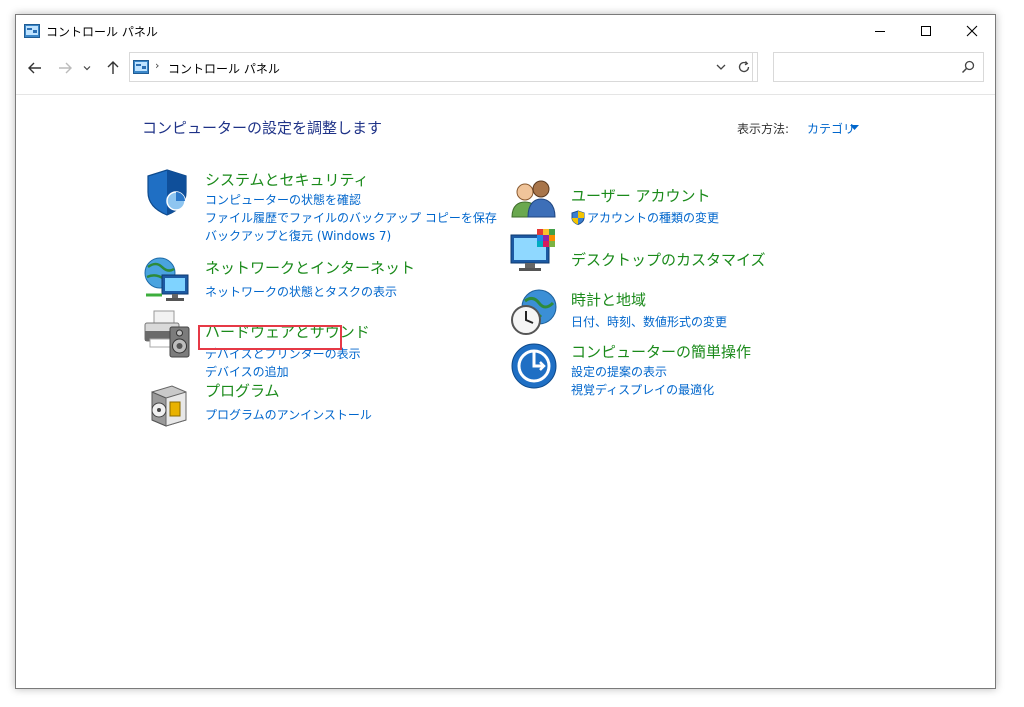 The width and height of the screenshot is (1024, 707). I want to click on address-dropdown-button, so click(721, 67).